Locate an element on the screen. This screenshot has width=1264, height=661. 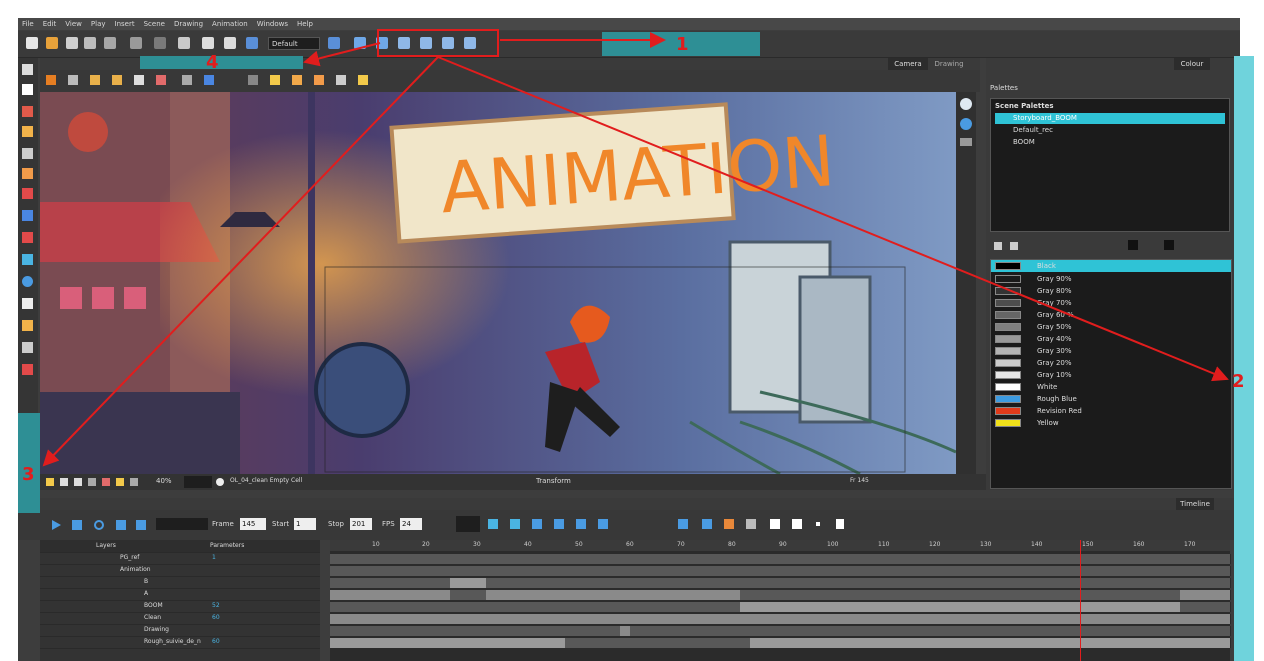
annotation-number: 2 is located at coordinates (1238, 381).